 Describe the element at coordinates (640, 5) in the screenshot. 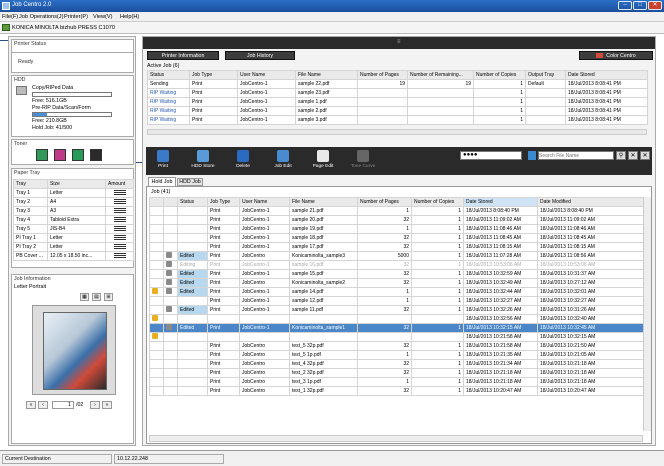

I see `maximize-button: □` at that location.